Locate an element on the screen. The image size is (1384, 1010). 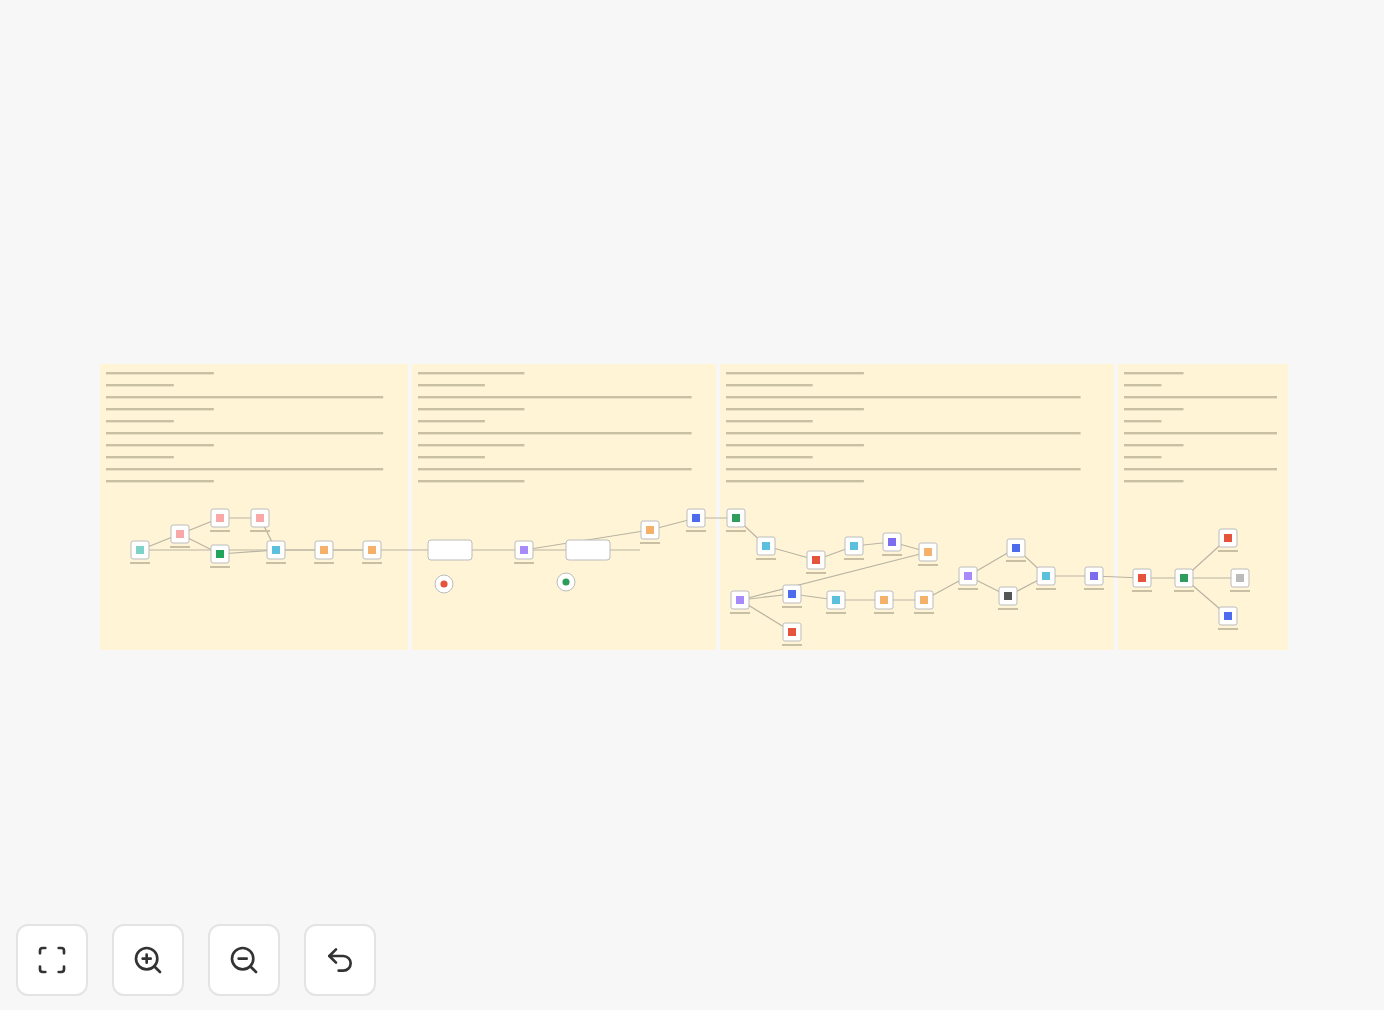
zoom-in-icon is located at coordinates (148, 960).